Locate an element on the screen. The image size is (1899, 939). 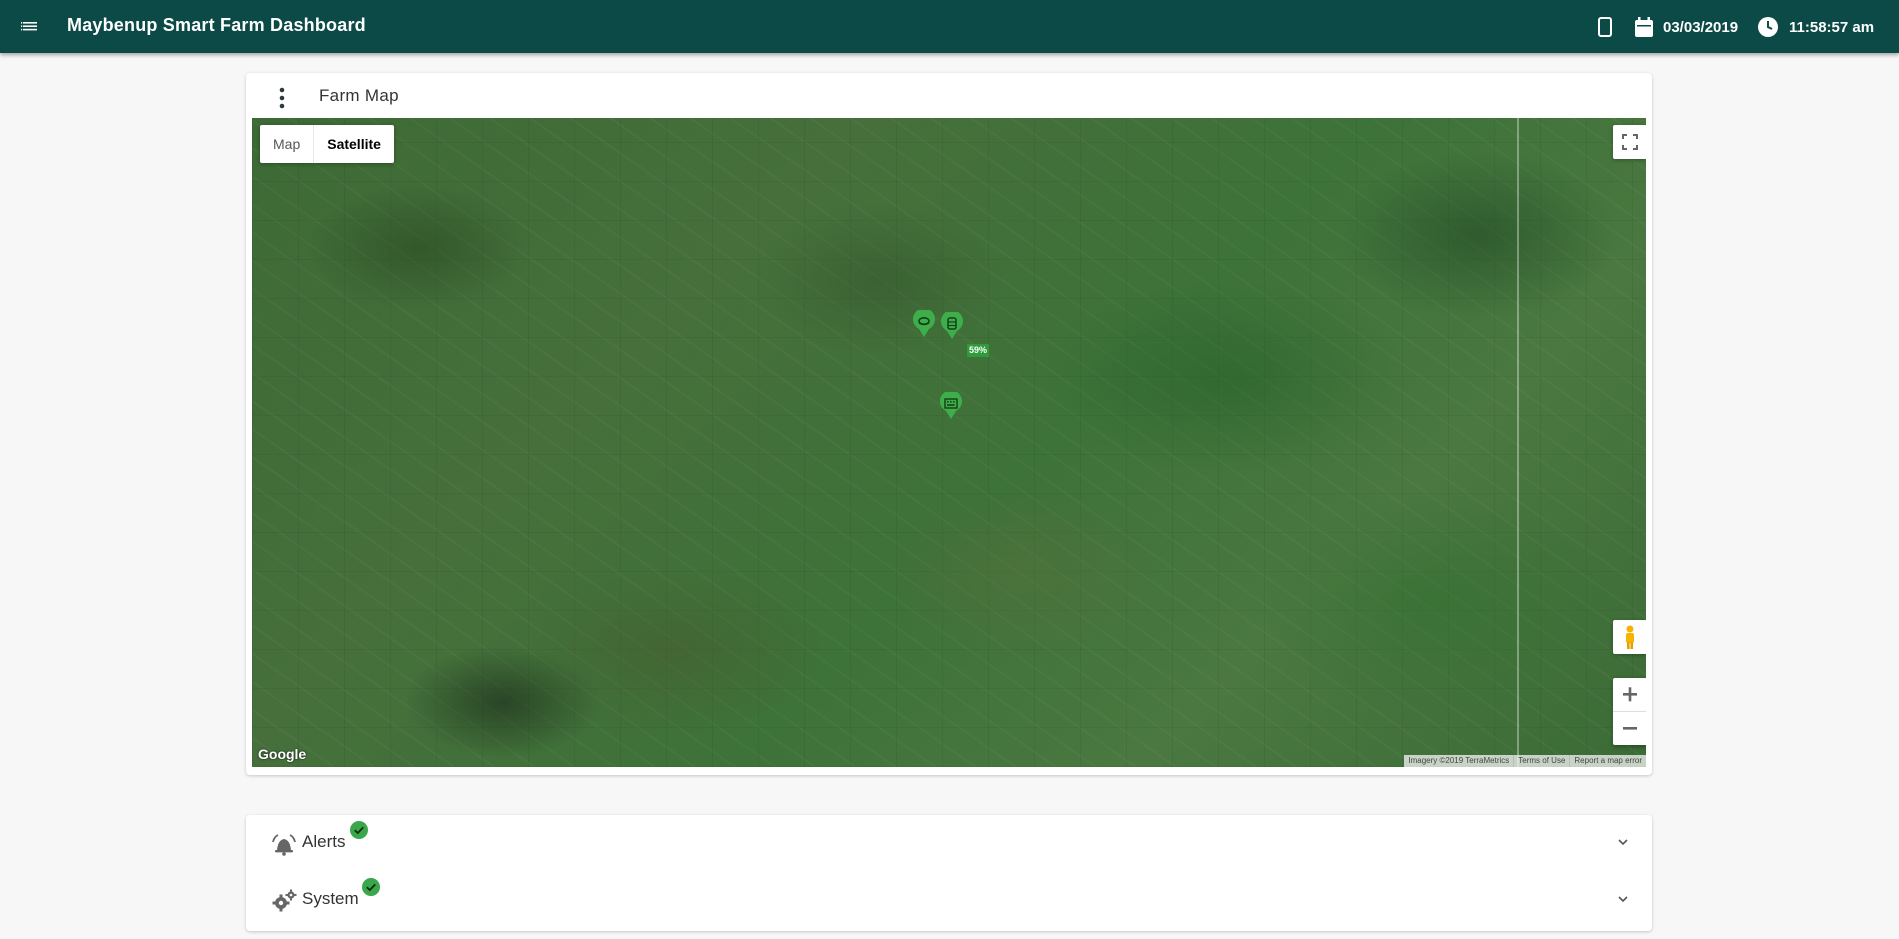
tablet-icon is located at coordinates (1605, 27).